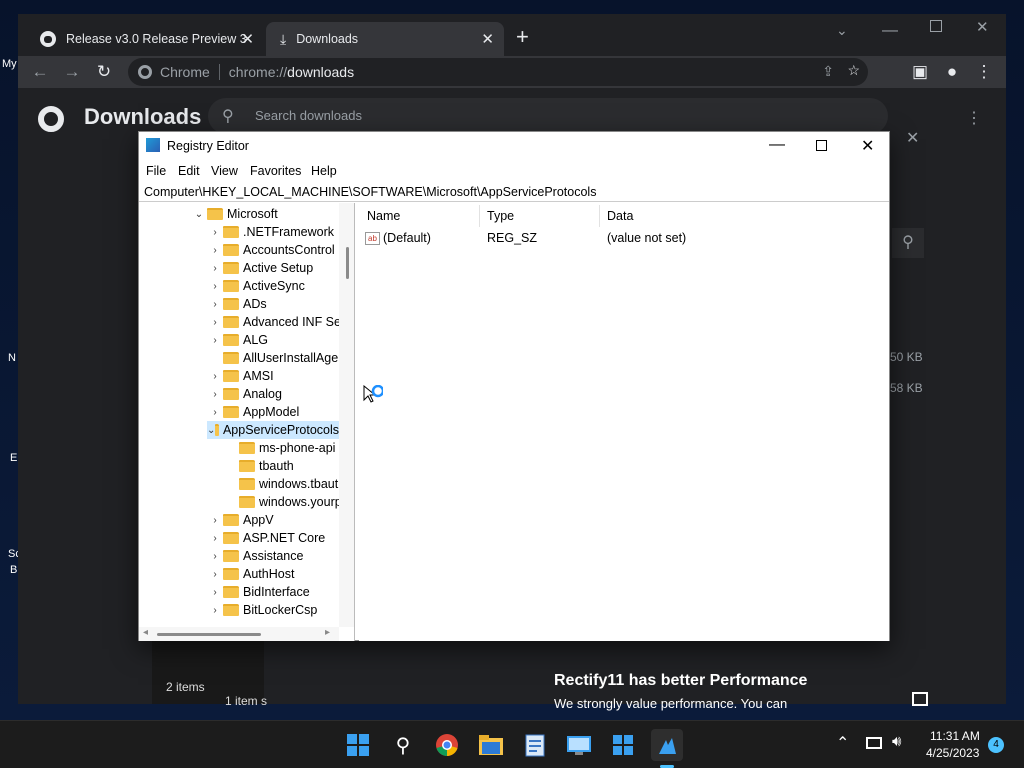  What do you see at coordinates (258, 466) in the screenshot?
I see `tree-node: tbauth` at bounding box center [258, 466].